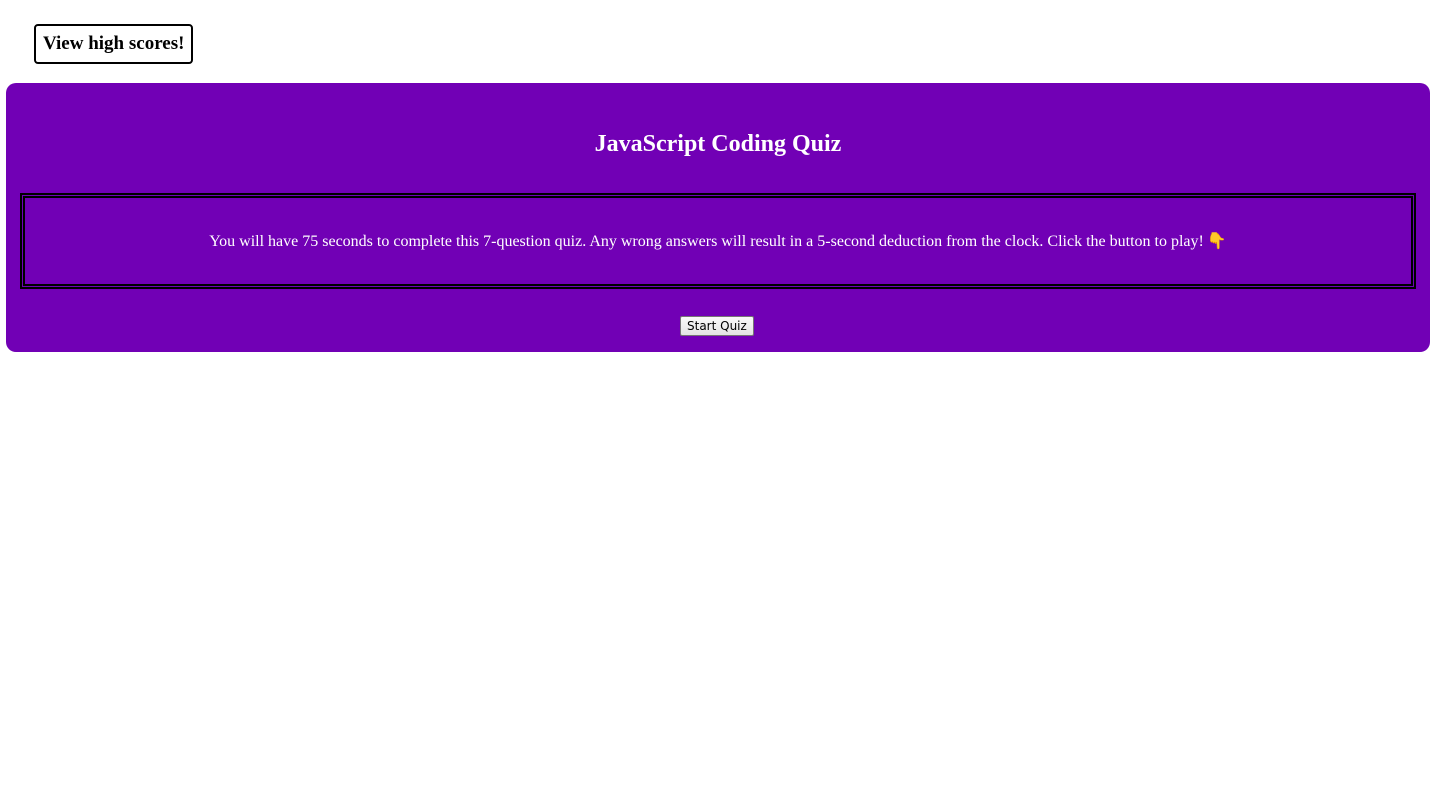  Describe the element at coordinates (718, 144) in the screenshot. I see `quiz-title: JavaScript Coding Quiz` at that location.